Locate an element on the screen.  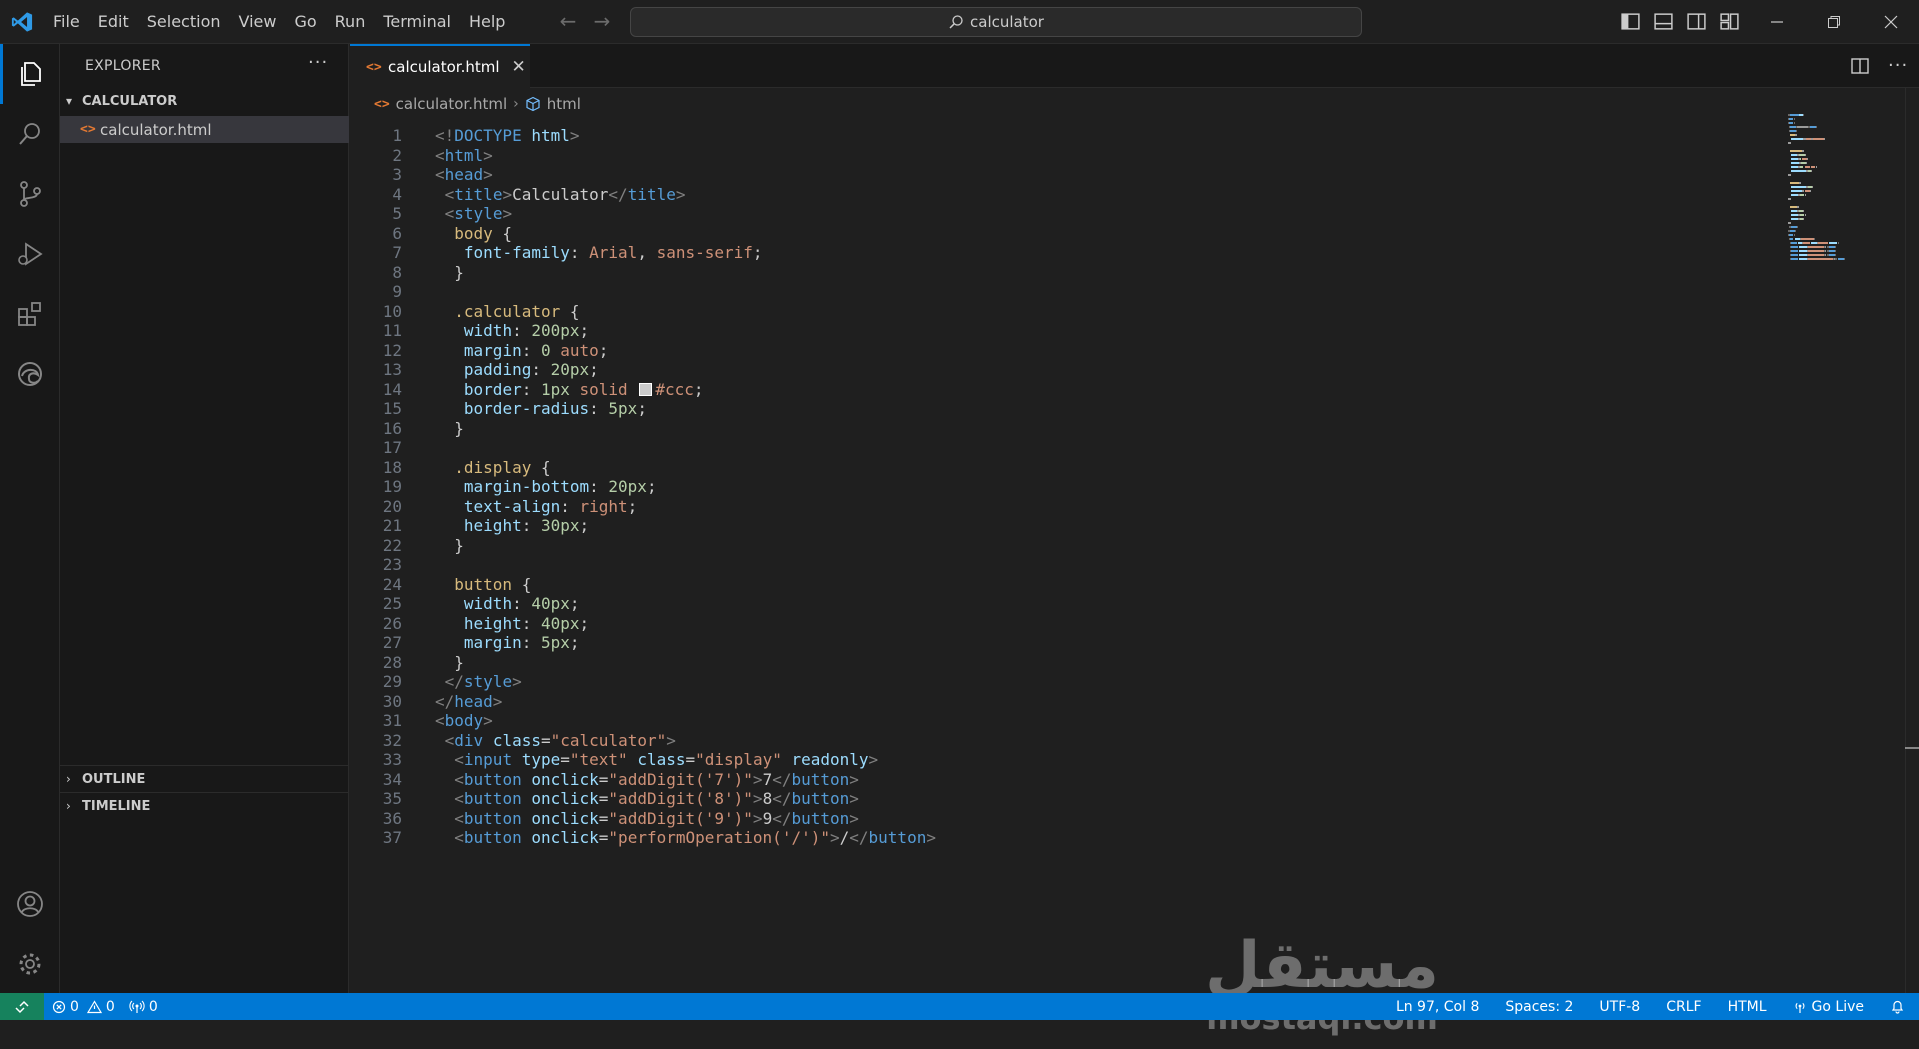
chevron-right-icon: › is located at coordinates (68, 806).